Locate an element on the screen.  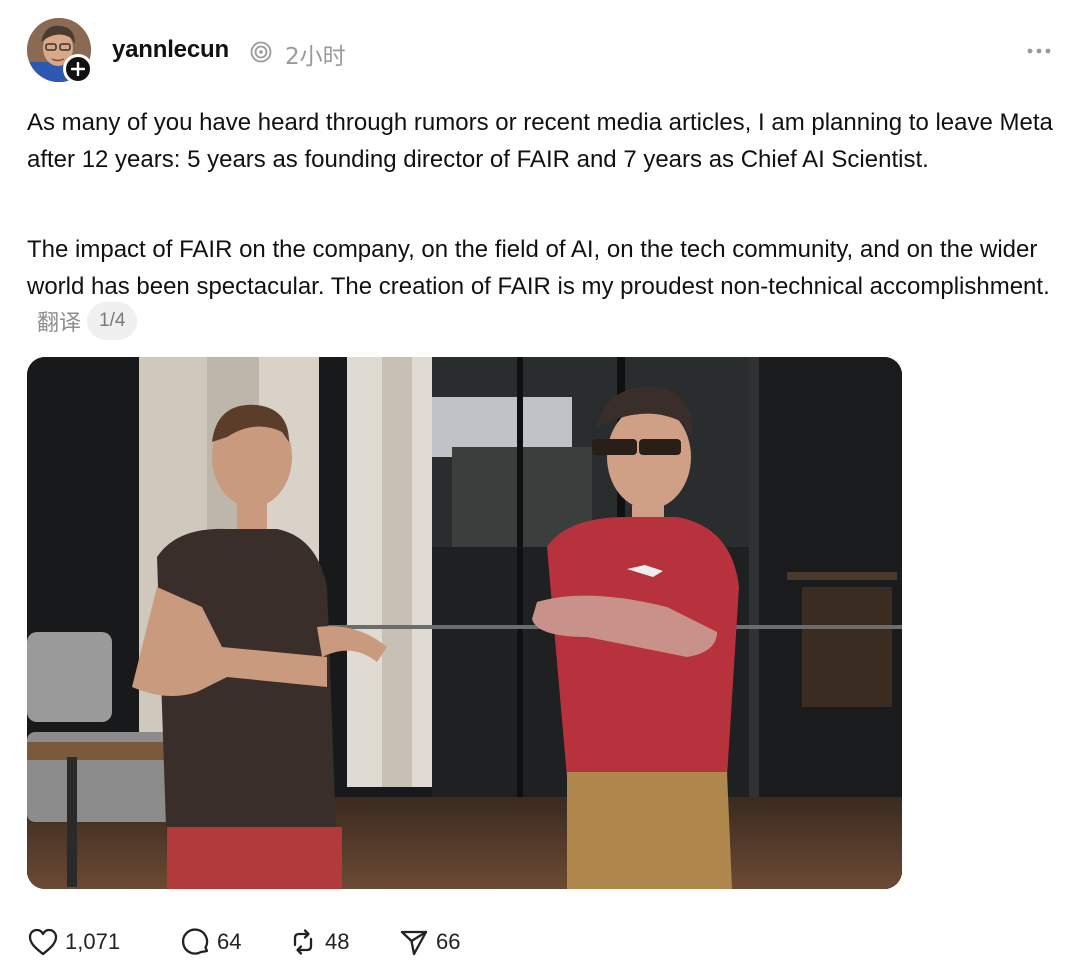
repost-count: 48 is located at coordinates (337, 941).